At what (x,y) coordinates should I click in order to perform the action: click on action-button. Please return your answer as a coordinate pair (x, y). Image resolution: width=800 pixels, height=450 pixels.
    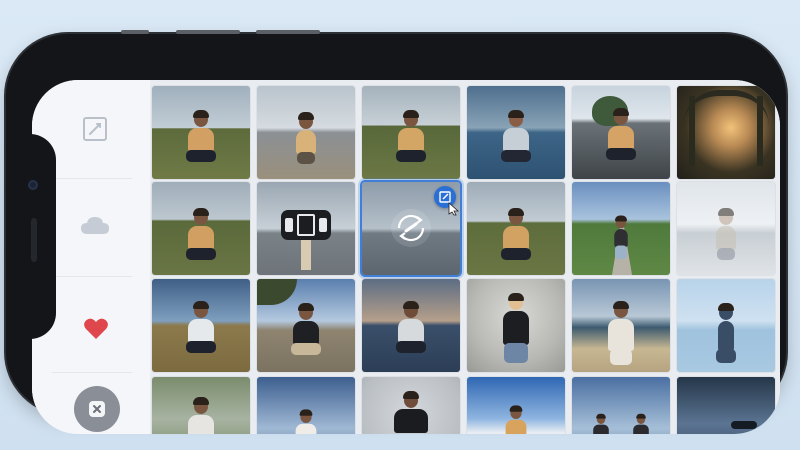
    Looking at the image, I should click on (135, 32).